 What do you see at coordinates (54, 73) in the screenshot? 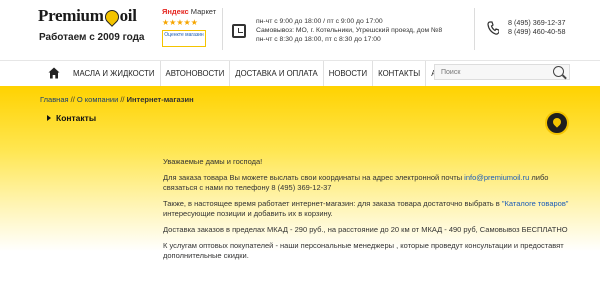
I see `home-icon` at bounding box center [54, 73].